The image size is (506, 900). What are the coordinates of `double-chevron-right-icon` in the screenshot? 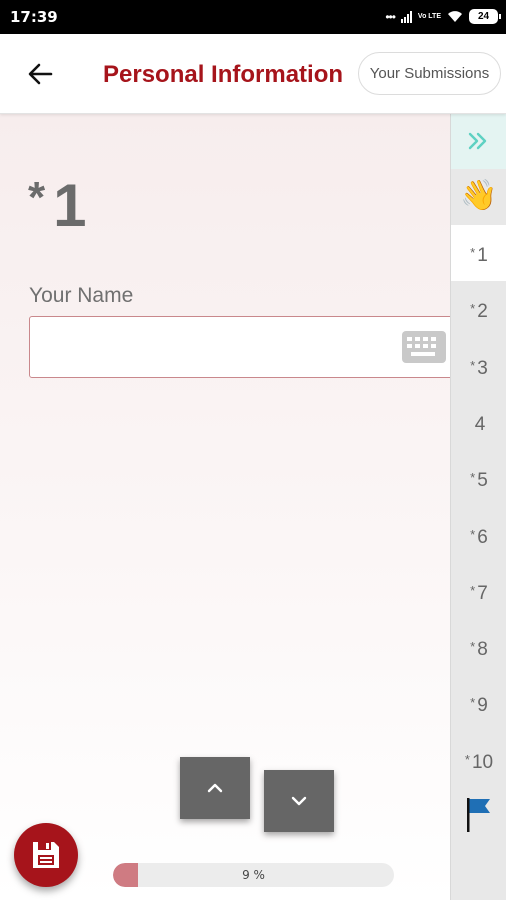 It's located at (477, 141).